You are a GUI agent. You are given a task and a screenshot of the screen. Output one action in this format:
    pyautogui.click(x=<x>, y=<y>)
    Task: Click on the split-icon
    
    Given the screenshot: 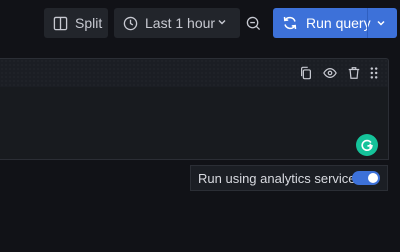 What is the action you would take?
    pyautogui.click(x=60, y=23)
    